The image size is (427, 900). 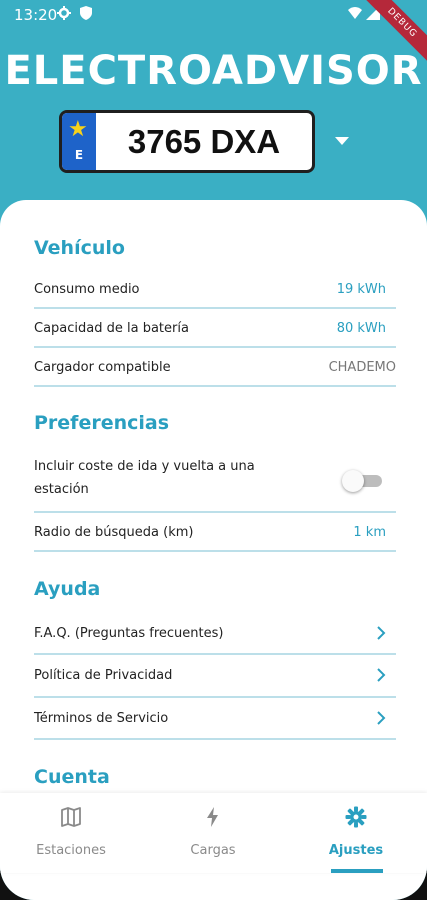 What do you see at coordinates (79, 248) in the screenshot?
I see `section-title-vehiculo: Vehículo` at bounding box center [79, 248].